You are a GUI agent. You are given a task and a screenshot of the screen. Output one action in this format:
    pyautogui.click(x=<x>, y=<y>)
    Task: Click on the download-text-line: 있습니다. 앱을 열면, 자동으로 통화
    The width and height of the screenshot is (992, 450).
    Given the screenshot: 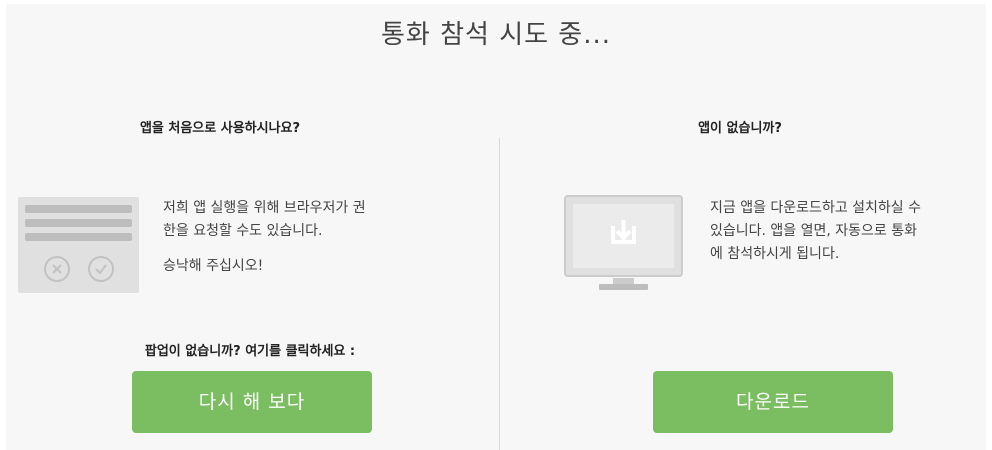 What is the action you would take?
    pyautogui.click(x=814, y=231)
    